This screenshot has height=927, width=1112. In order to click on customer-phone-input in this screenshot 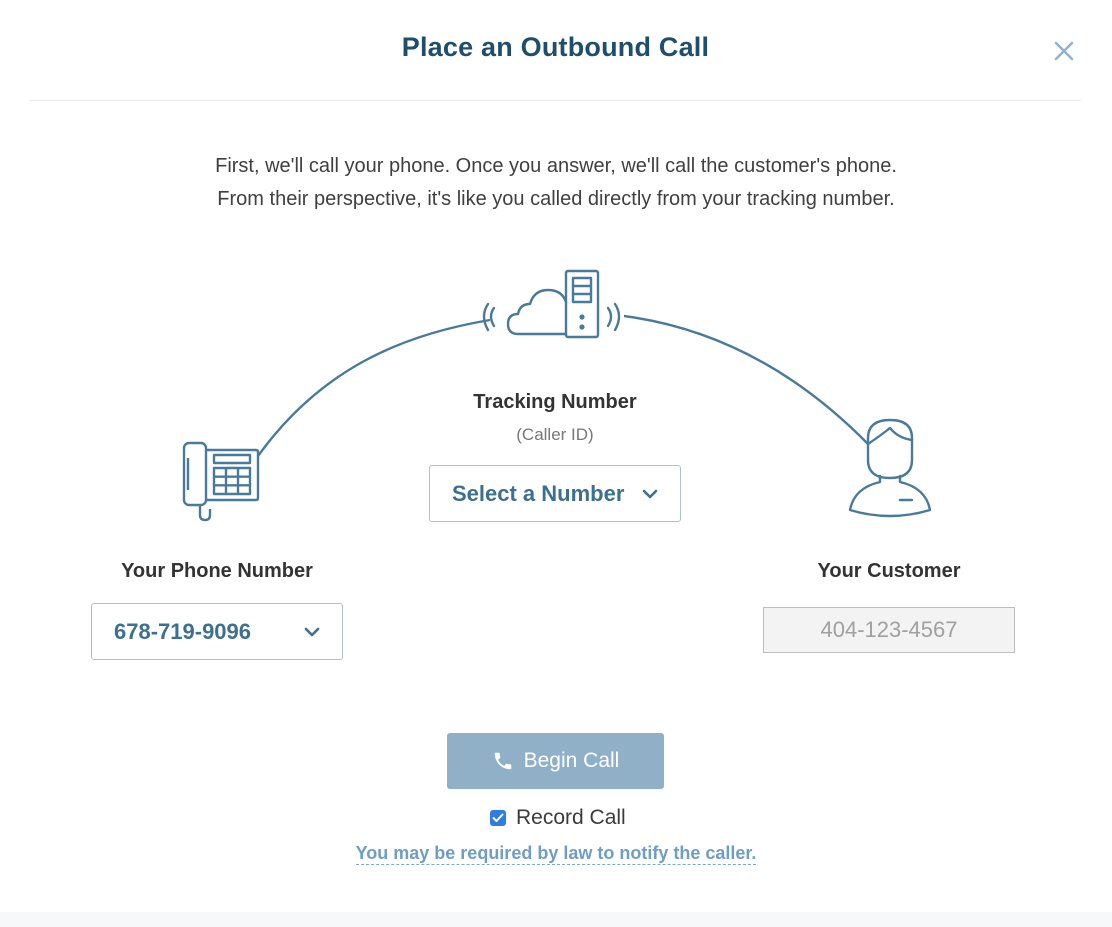, I will do `click(889, 630)`.